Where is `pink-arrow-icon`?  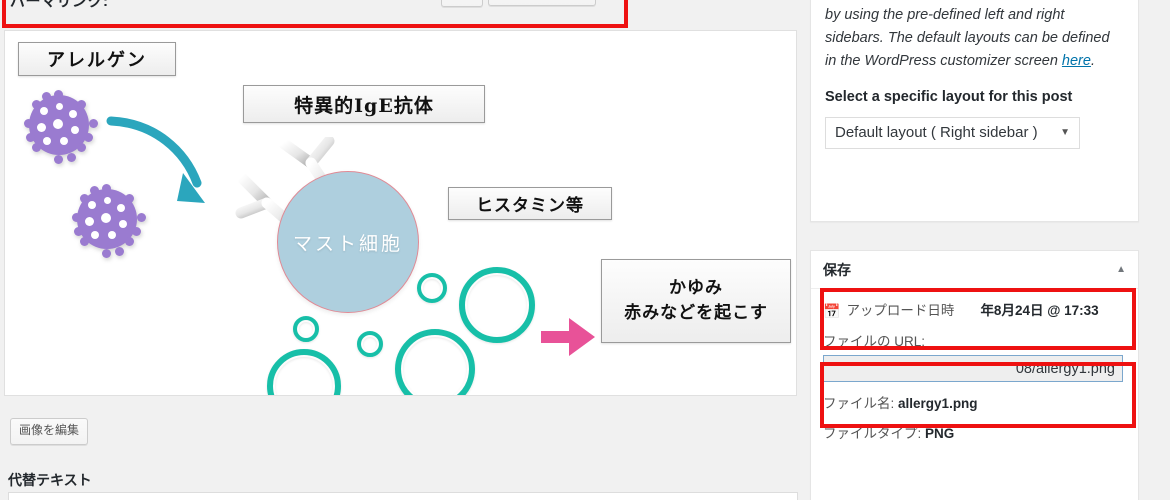 pink-arrow-icon is located at coordinates (568, 337).